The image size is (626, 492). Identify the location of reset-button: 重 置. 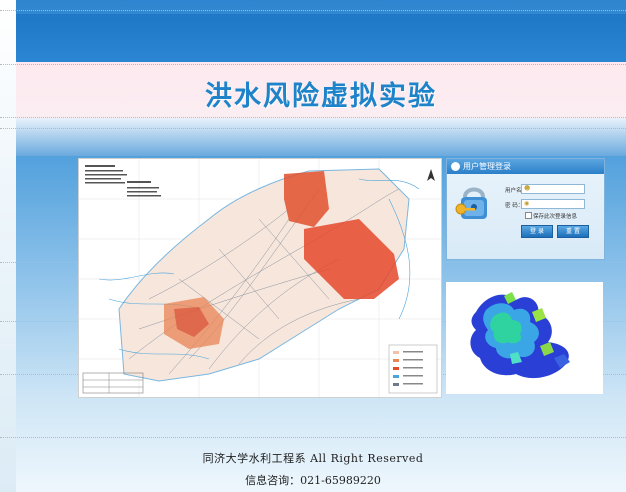
(573, 231).